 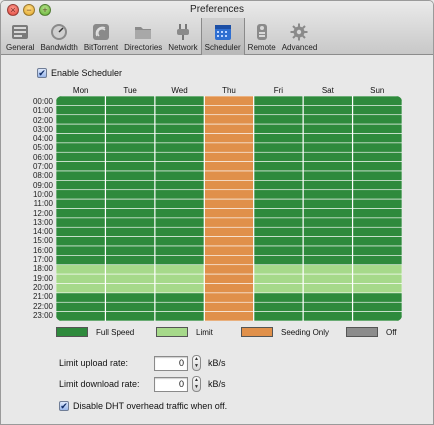 What do you see at coordinates (42, 73) in the screenshot?
I see `enable-scheduler-check: ✔` at bounding box center [42, 73].